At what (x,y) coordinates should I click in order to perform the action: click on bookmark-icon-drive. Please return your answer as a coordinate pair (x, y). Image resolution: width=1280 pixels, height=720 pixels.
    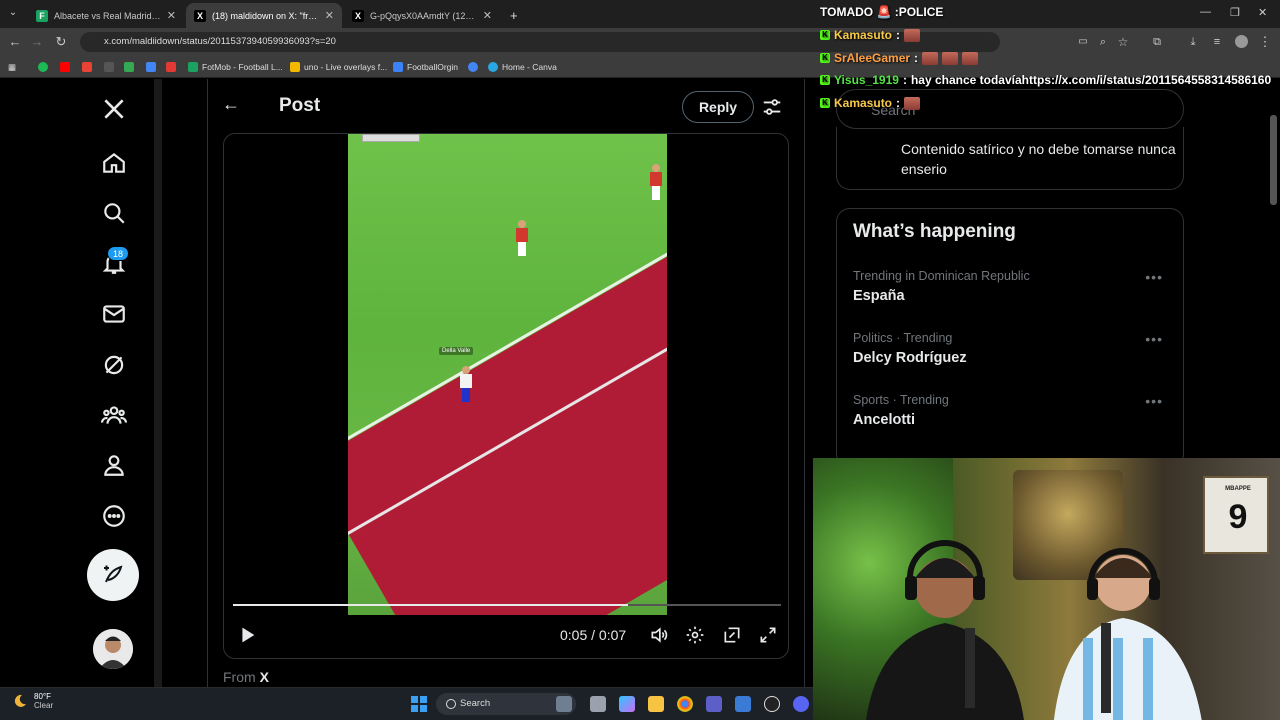
    Looking at the image, I should click on (129, 67).